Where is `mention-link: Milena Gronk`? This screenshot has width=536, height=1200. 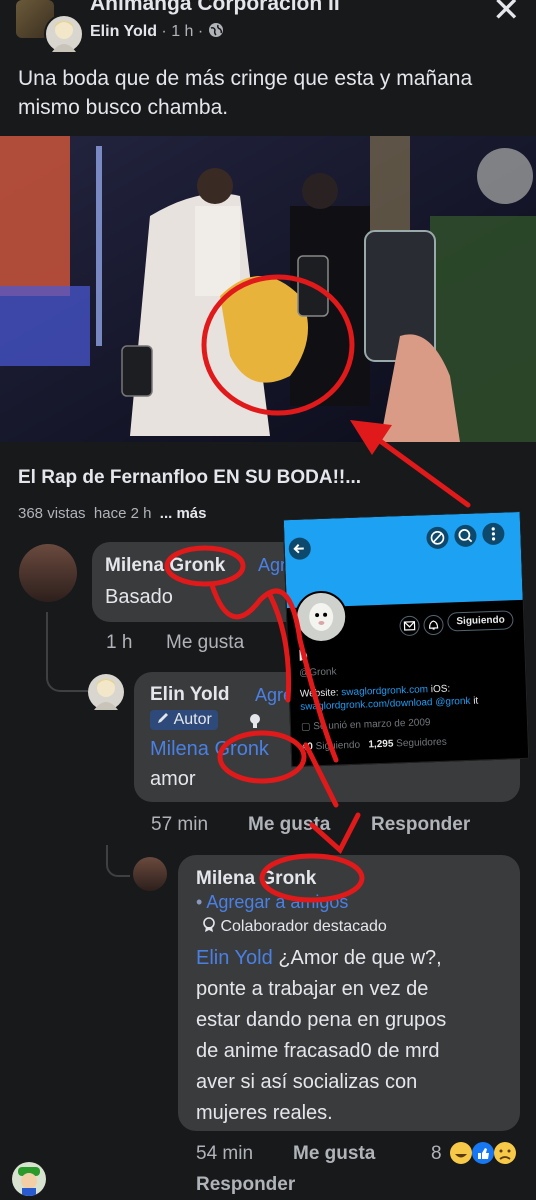
mention-link: Milena Gronk is located at coordinates (209, 749).